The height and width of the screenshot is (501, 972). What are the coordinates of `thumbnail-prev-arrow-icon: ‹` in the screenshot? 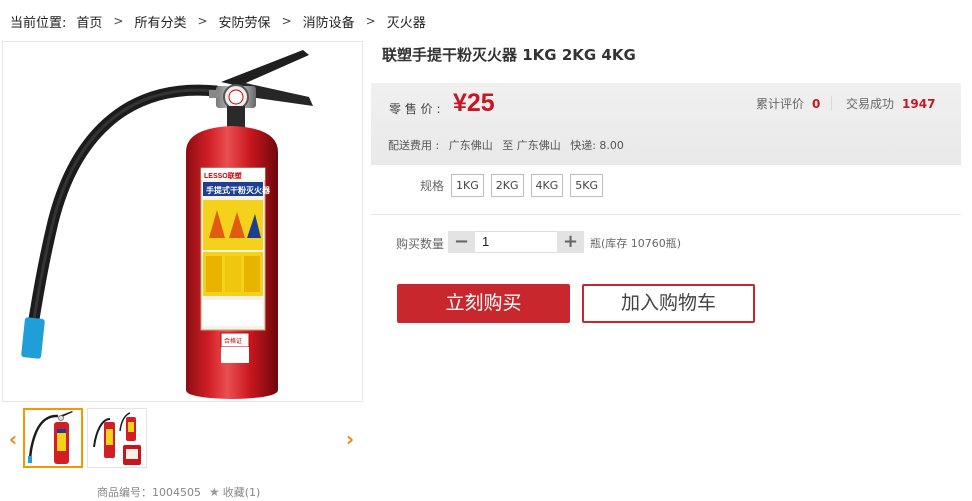 It's located at (13, 439).